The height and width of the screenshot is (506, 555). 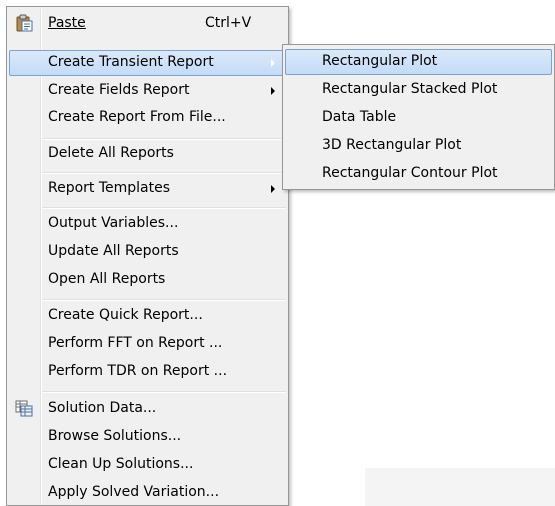 I want to click on menu-item-label: Create Transient Report, so click(x=131, y=62).